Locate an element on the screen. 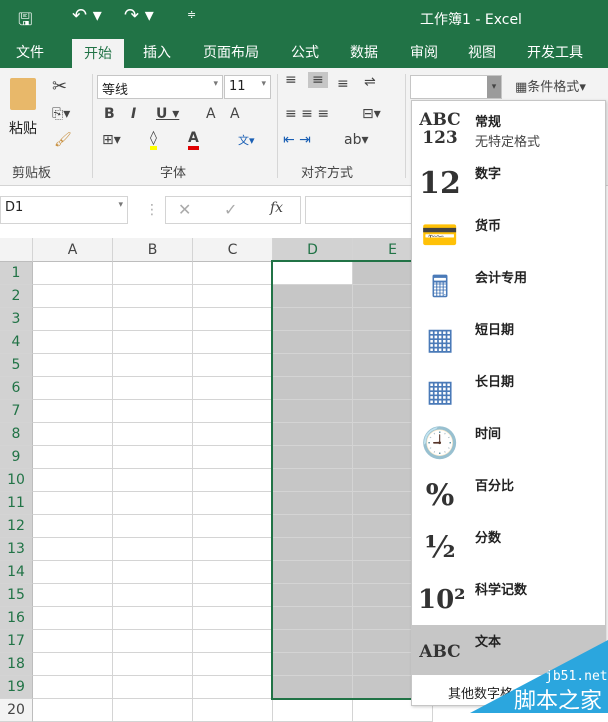  cell-B9 is located at coordinates (153, 457).